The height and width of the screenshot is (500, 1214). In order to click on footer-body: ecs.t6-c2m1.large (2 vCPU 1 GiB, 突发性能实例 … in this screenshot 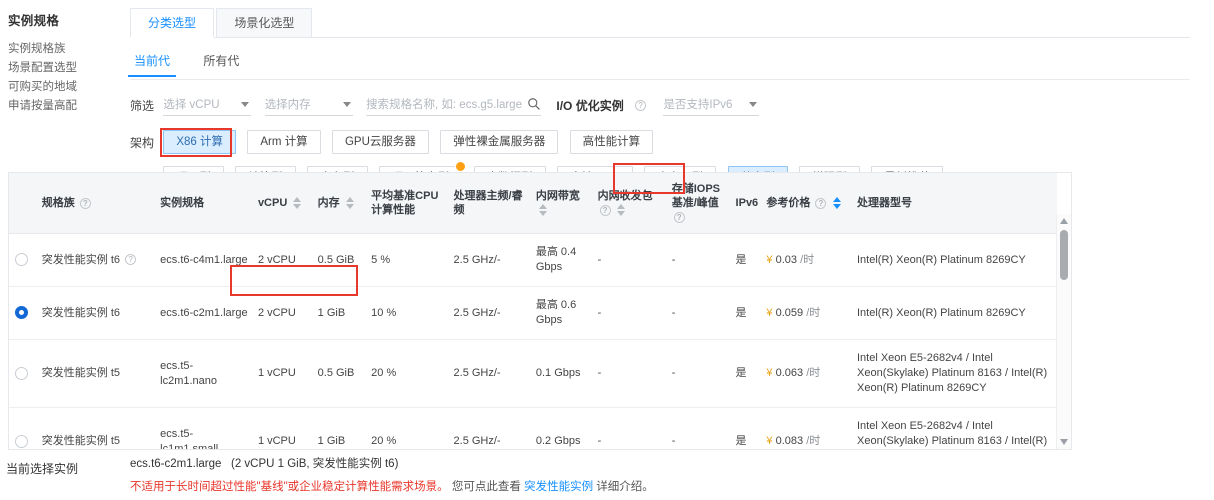, I will do `click(392, 475)`.